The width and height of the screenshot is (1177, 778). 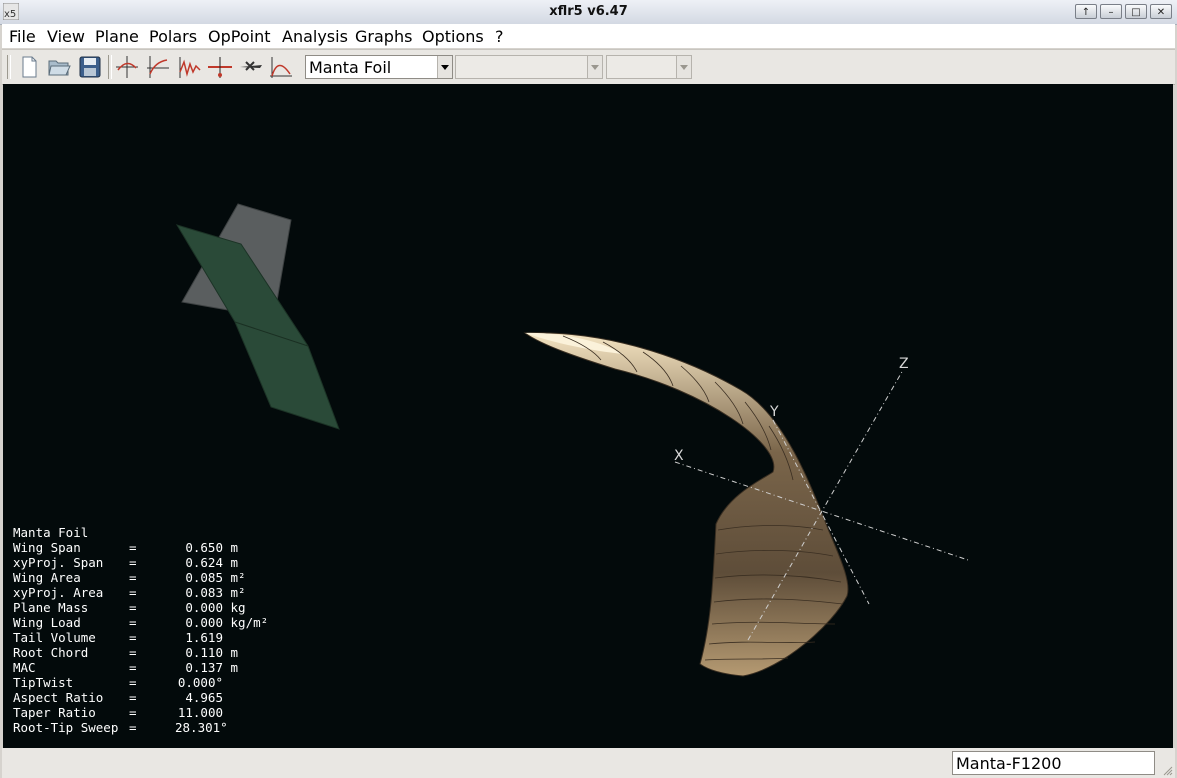 What do you see at coordinates (59, 67) in the screenshot?
I see `open-file-icon` at bounding box center [59, 67].